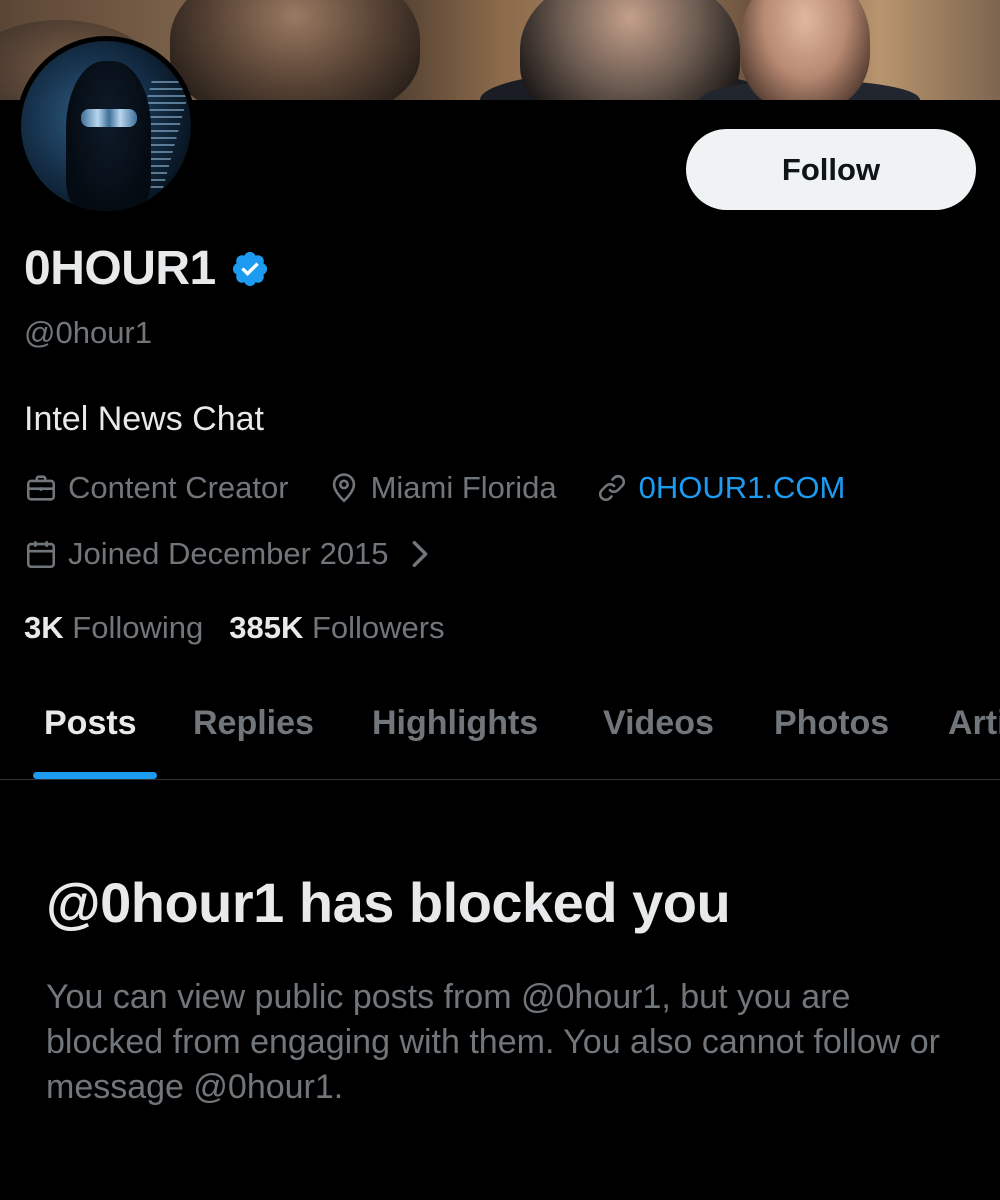 This screenshot has width=1000, height=1200. Describe the element at coordinates (419, 554) in the screenshot. I see `chevron-right-icon` at that location.